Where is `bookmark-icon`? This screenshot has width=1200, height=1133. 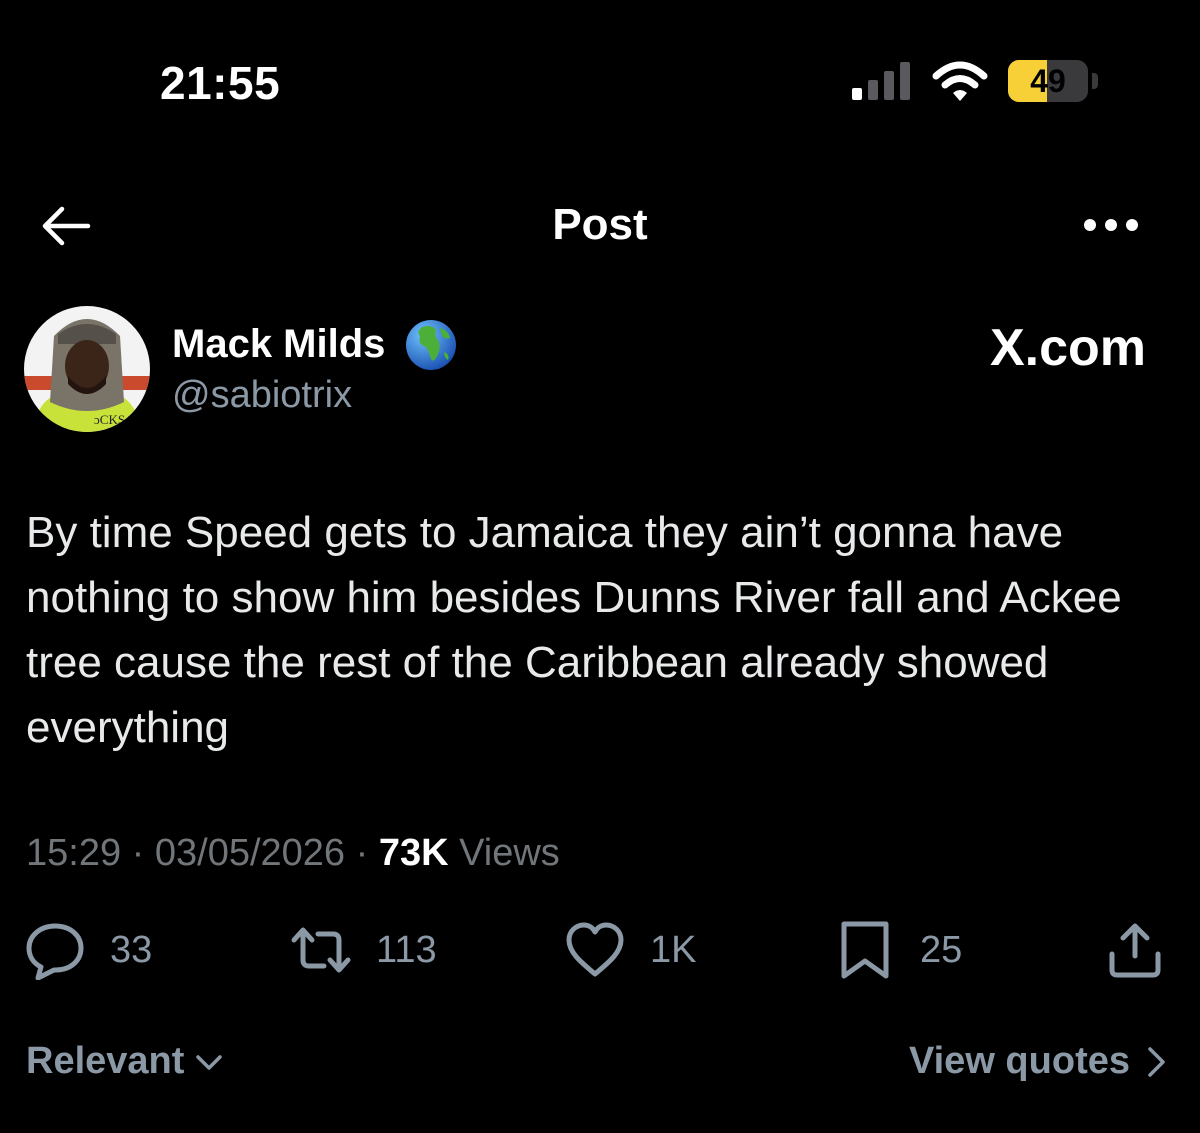 bookmark-icon is located at coordinates (865, 950).